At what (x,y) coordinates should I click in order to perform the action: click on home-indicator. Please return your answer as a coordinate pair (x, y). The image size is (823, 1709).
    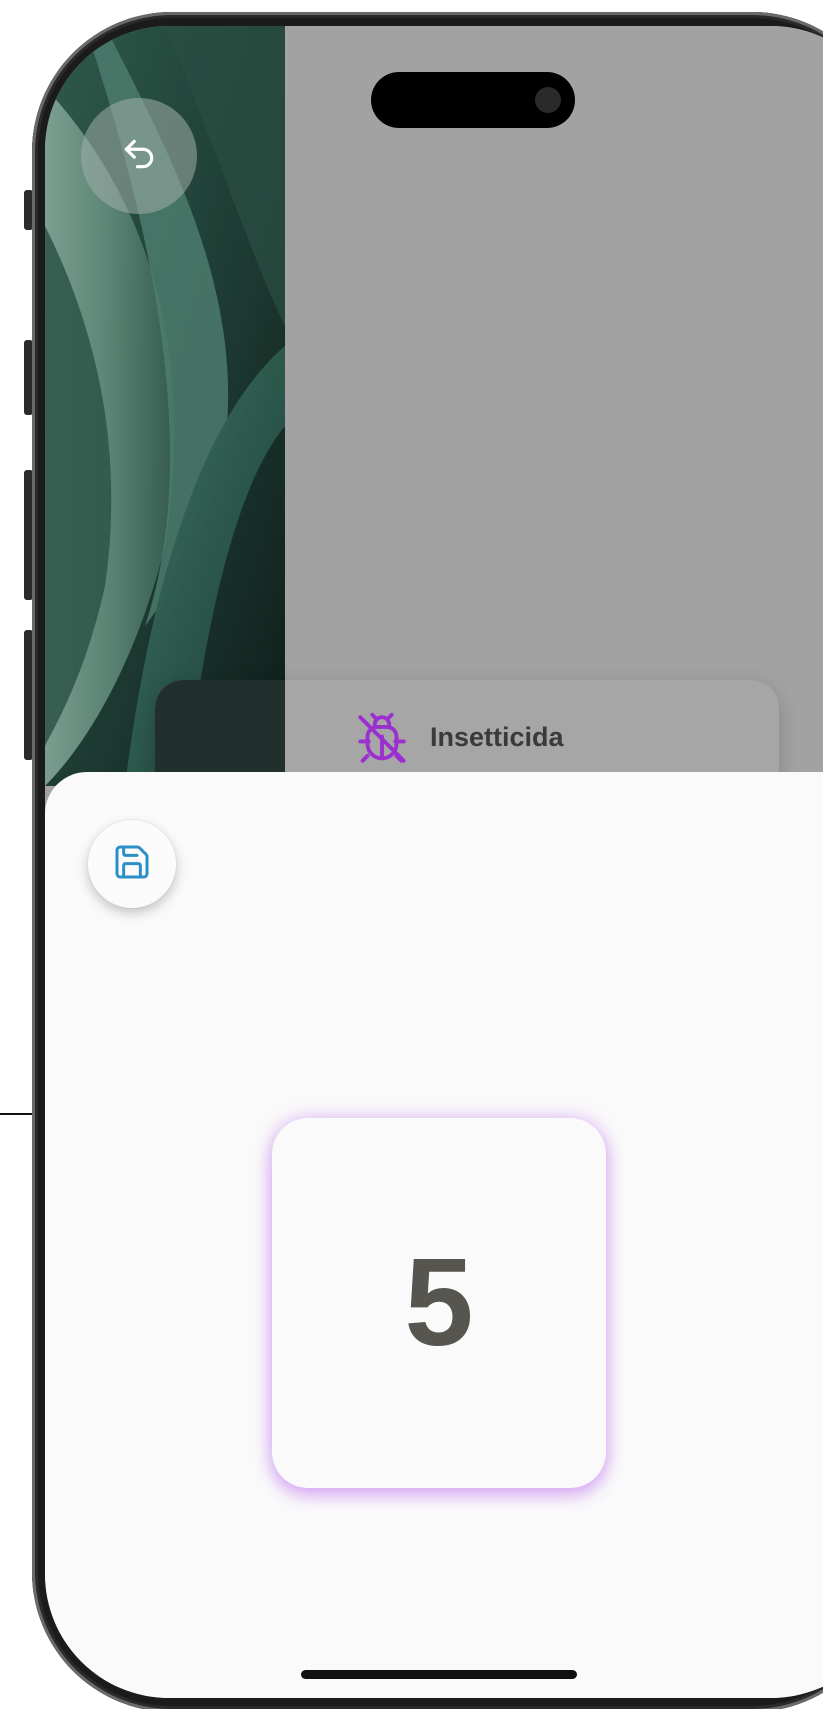
    Looking at the image, I should click on (439, 1674).